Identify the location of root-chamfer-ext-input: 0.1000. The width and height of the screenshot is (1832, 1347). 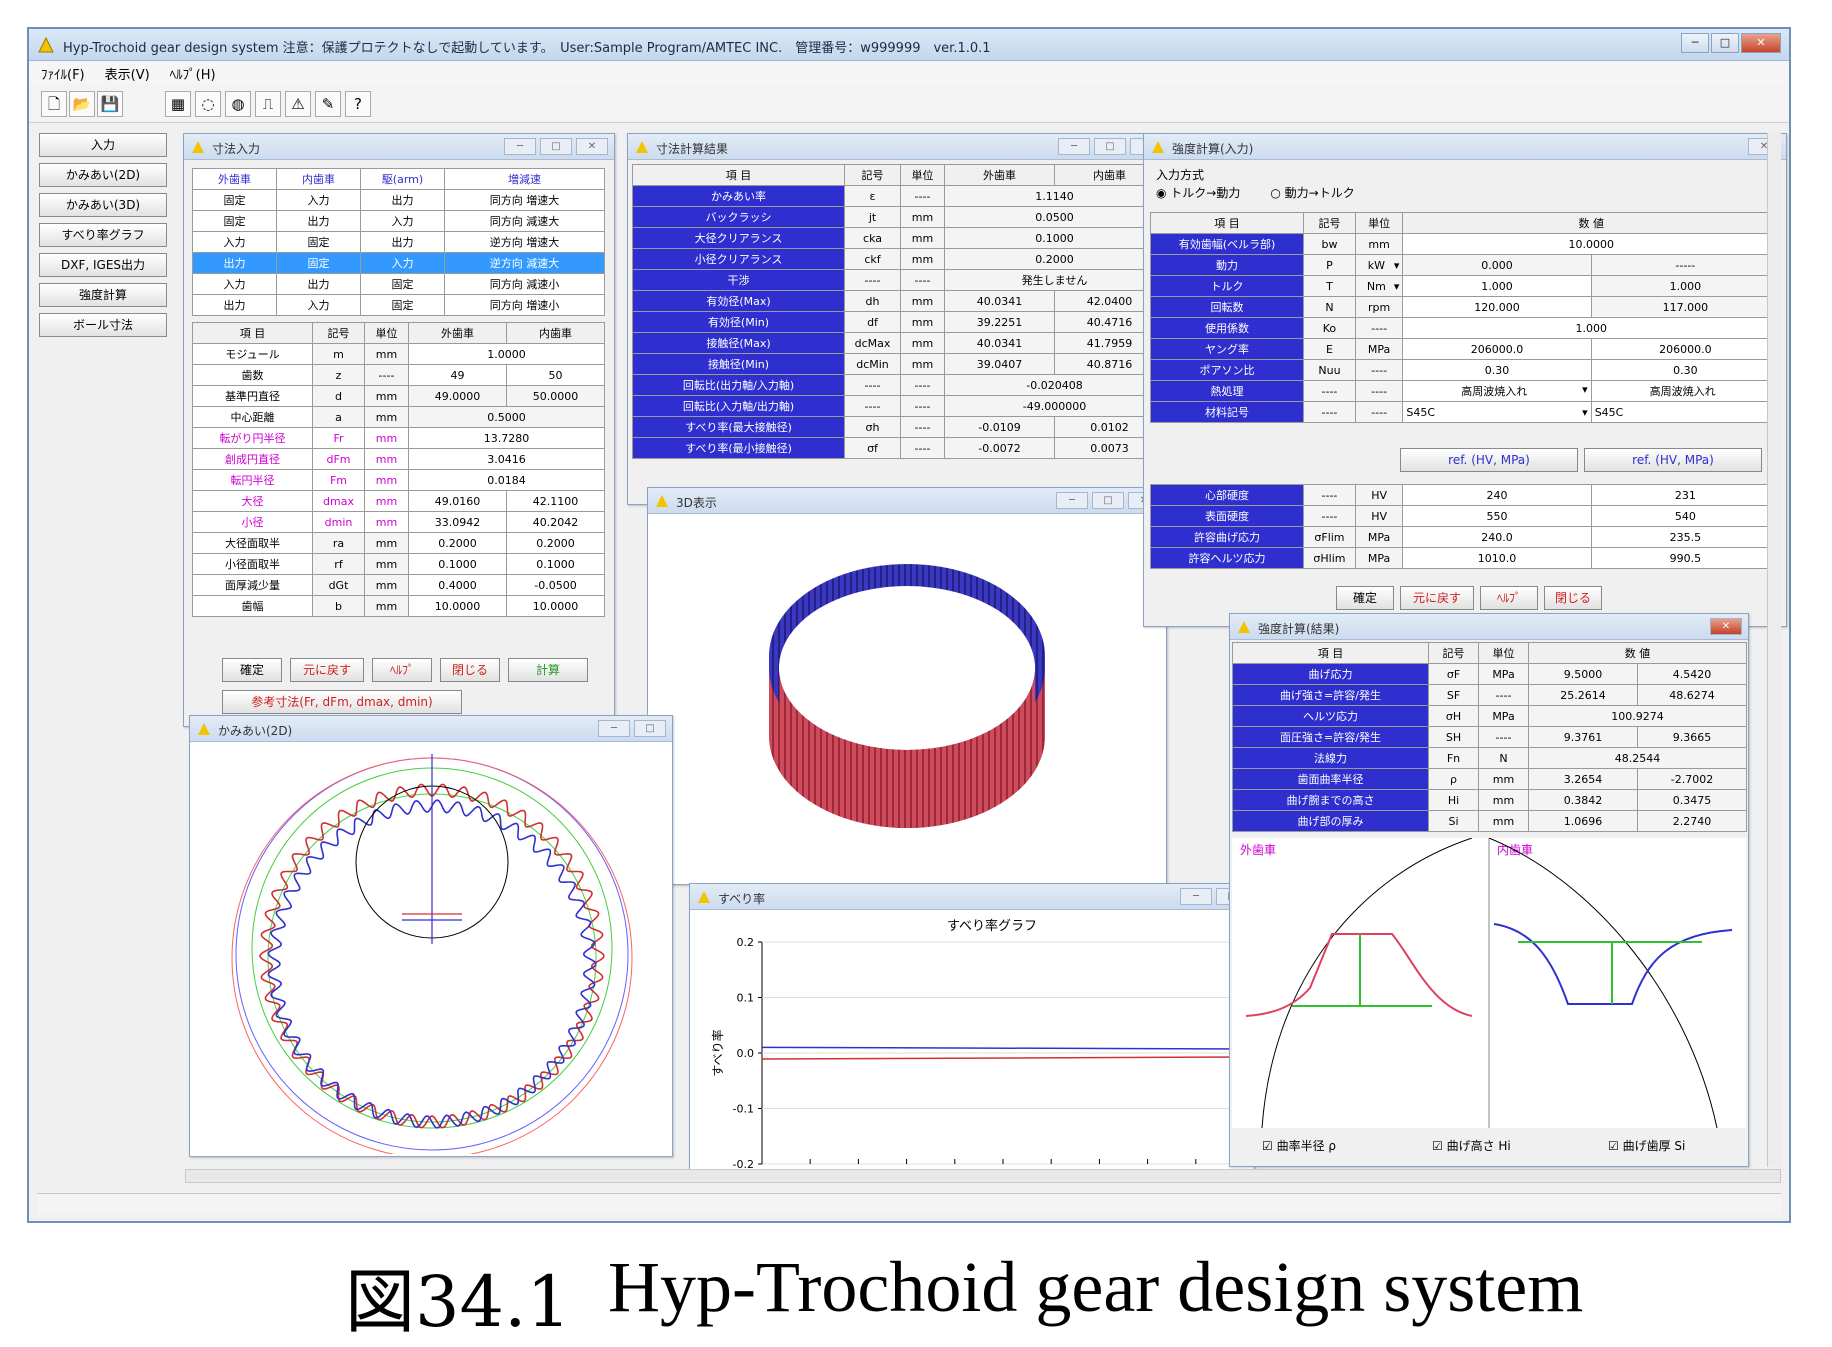
(457, 564).